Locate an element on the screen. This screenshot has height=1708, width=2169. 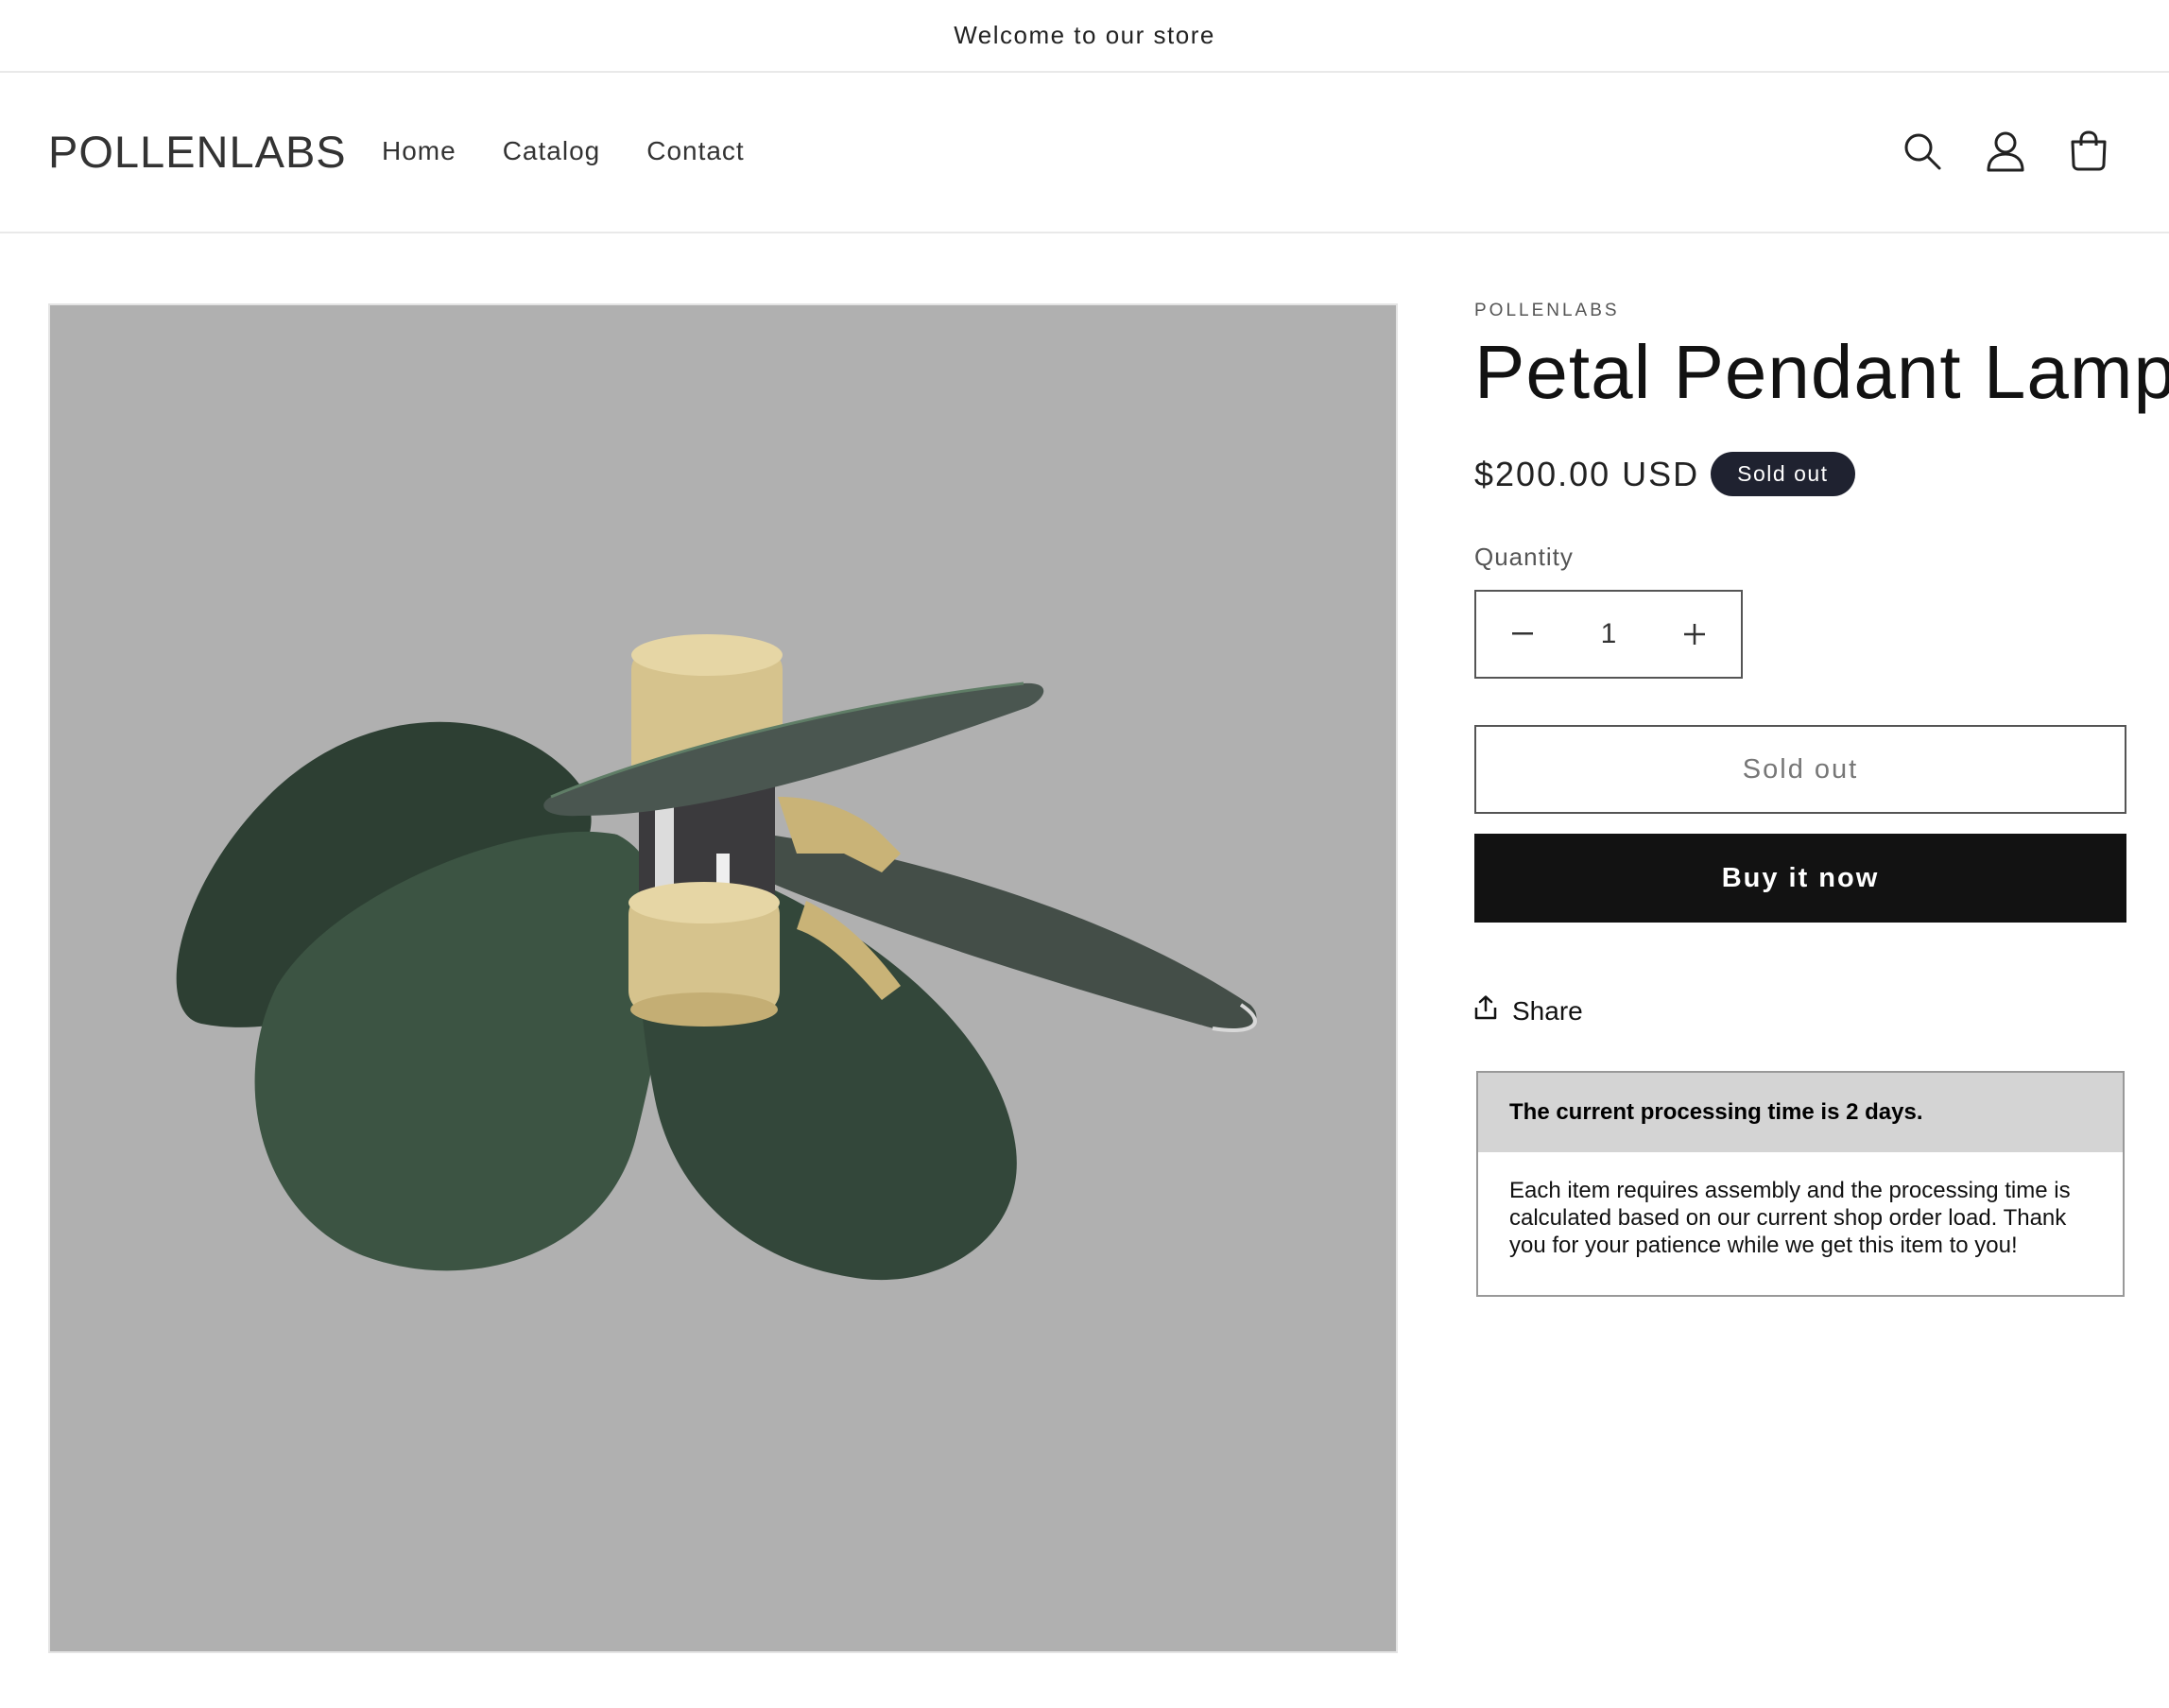
main-nav: Home Catalog Contact is located at coordinates (563, 151).